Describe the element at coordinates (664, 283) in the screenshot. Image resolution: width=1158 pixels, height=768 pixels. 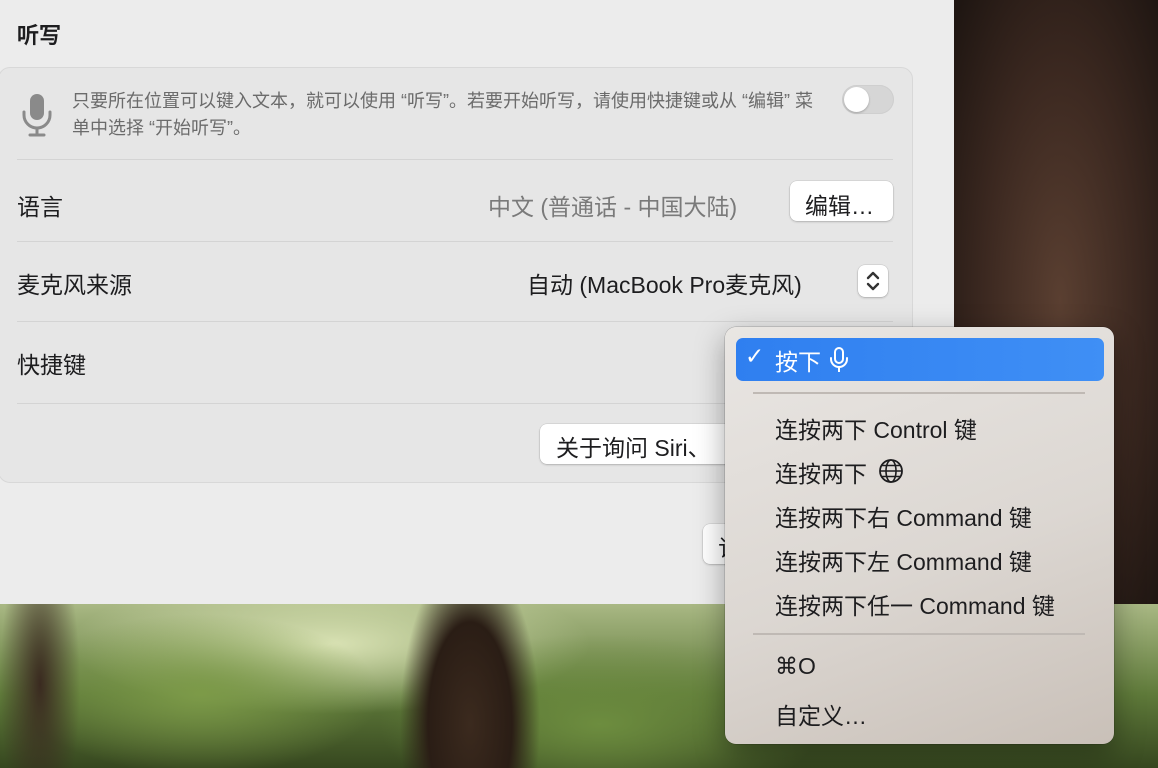
I see `microphone-source-value: 自动 (MacBook Pro麦克风)` at that location.